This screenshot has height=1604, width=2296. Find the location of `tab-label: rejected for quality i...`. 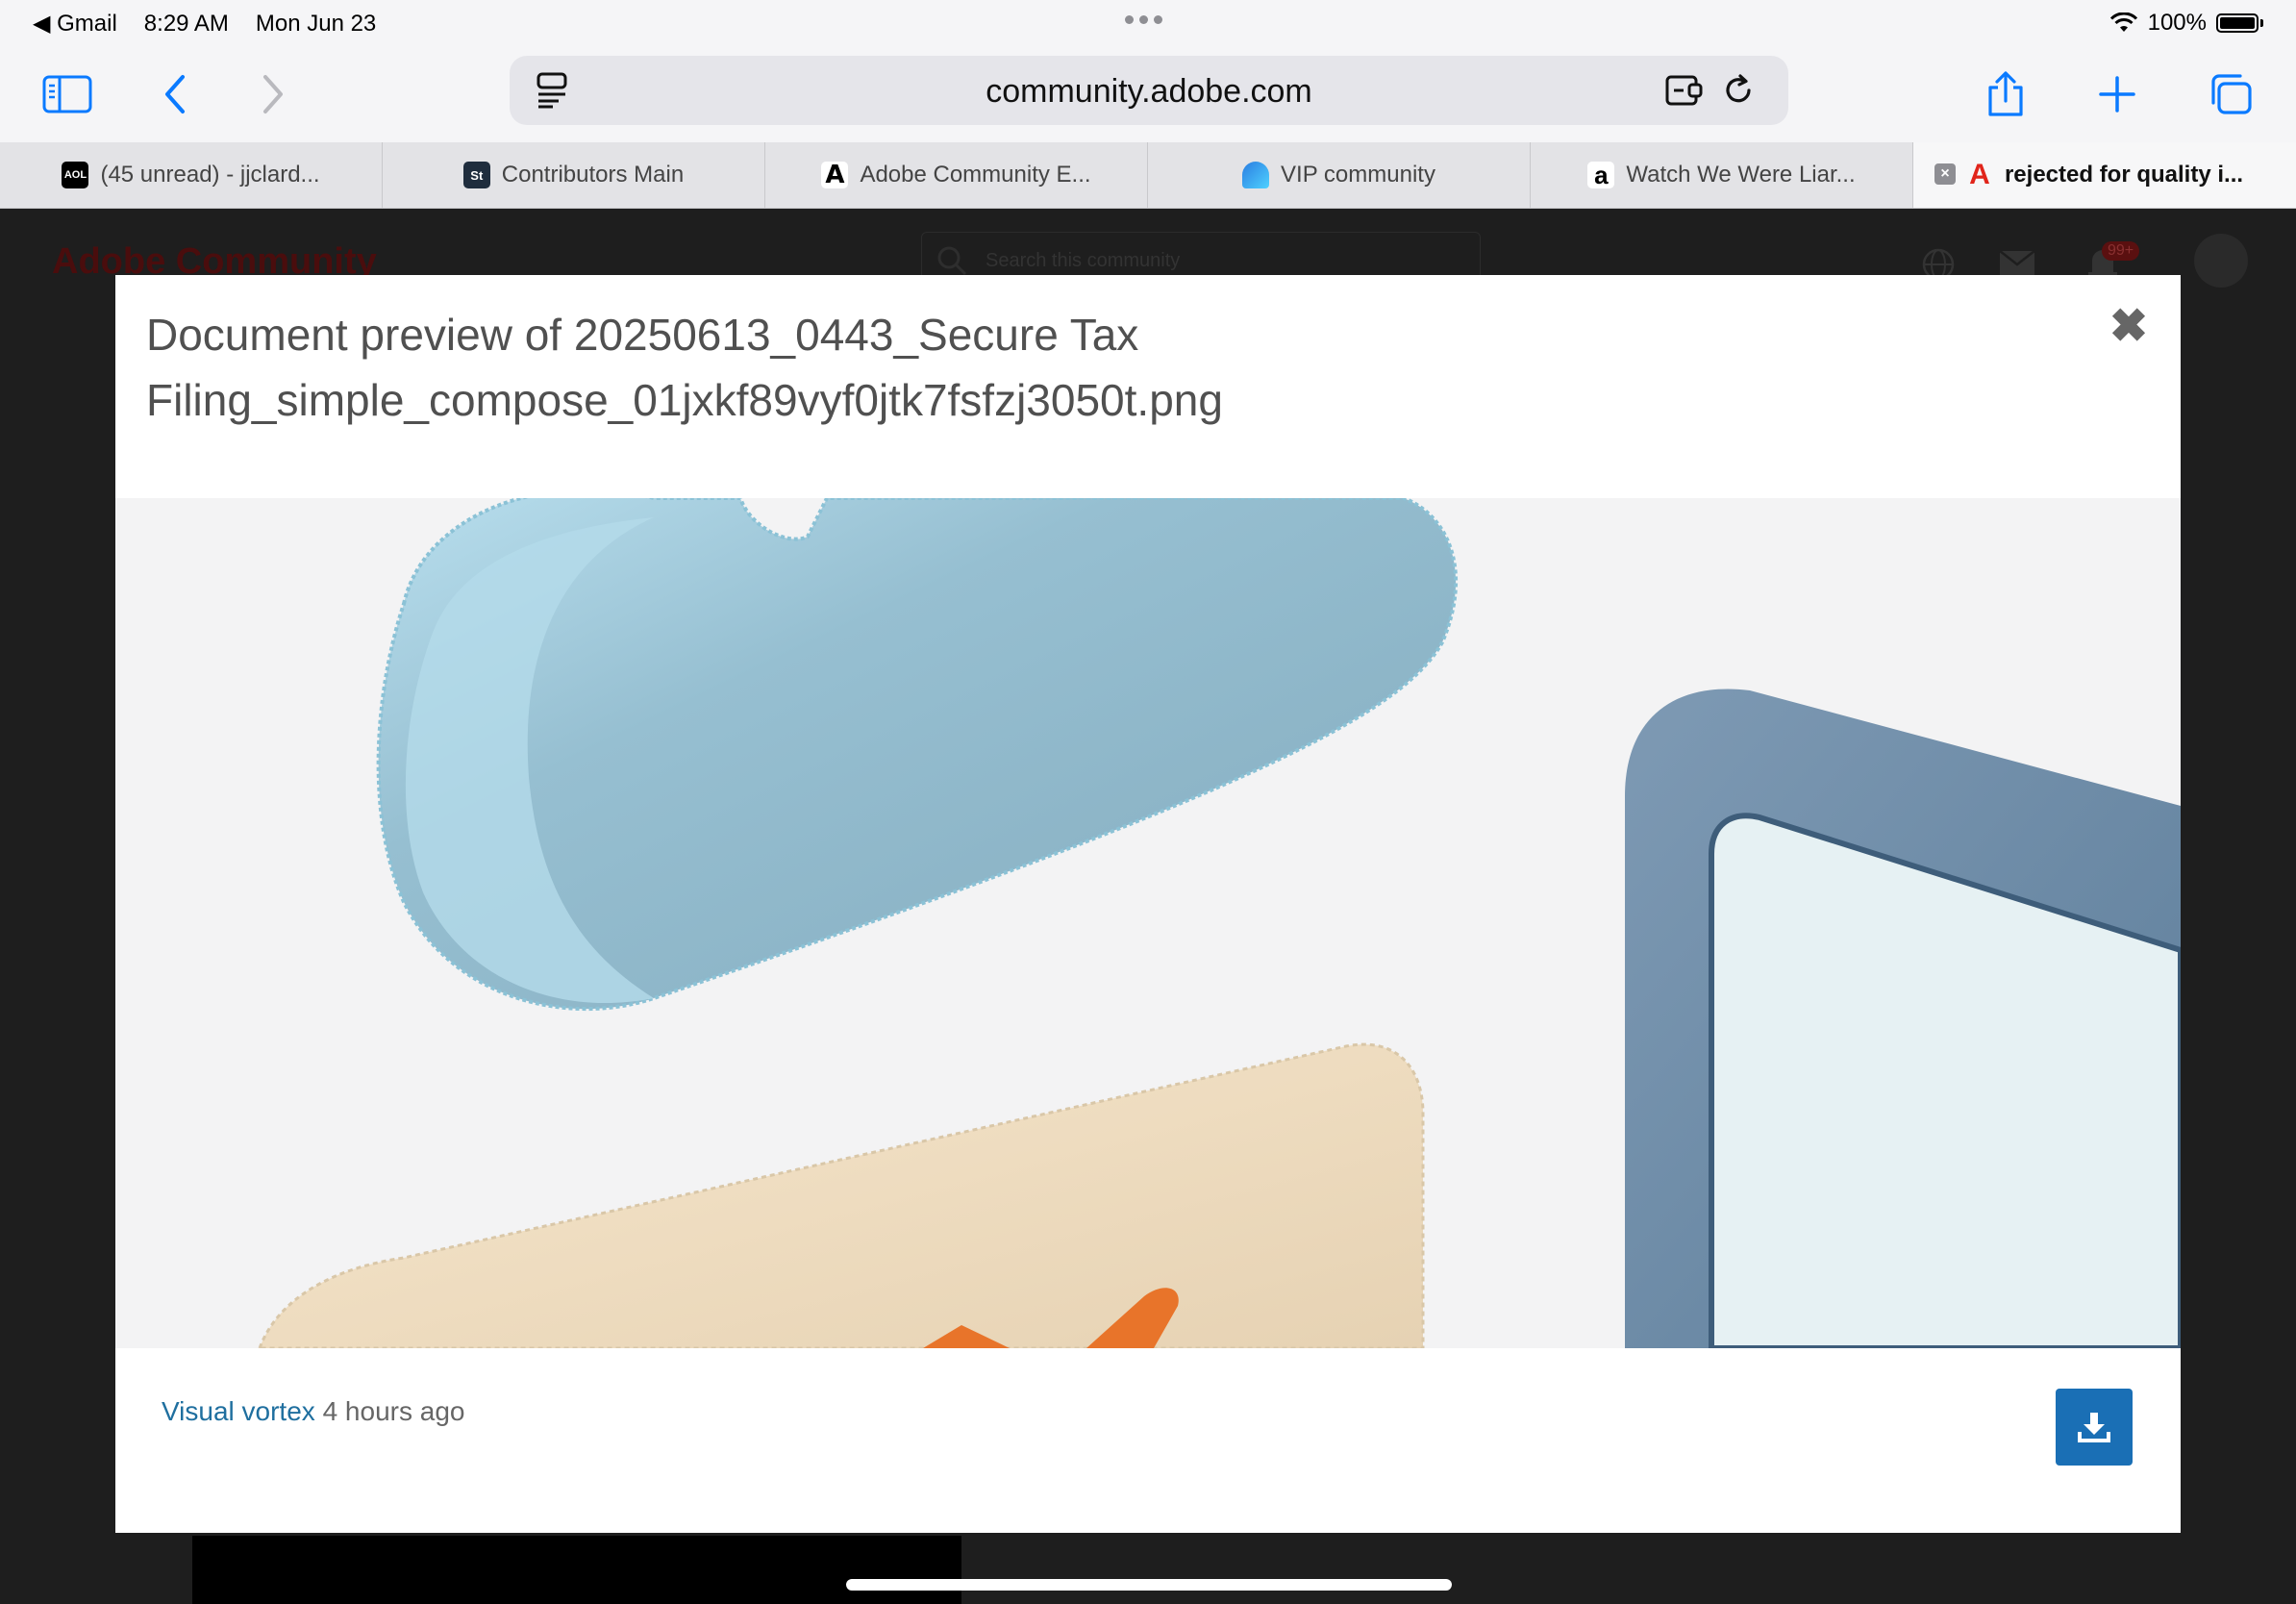

tab-label: rejected for quality i... is located at coordinates (2124, 175).